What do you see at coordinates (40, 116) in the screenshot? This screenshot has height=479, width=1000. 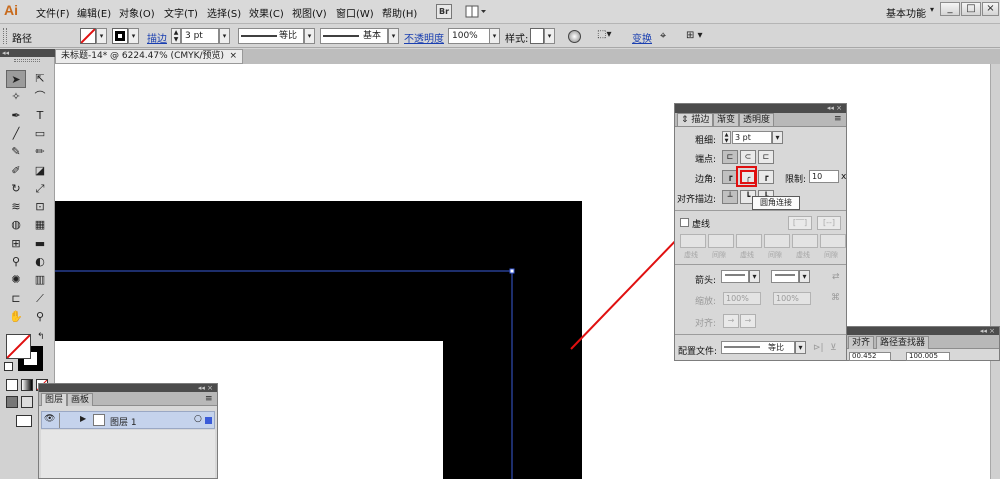 I see `type-tool-icon: T` at bounding box center [40, 116].